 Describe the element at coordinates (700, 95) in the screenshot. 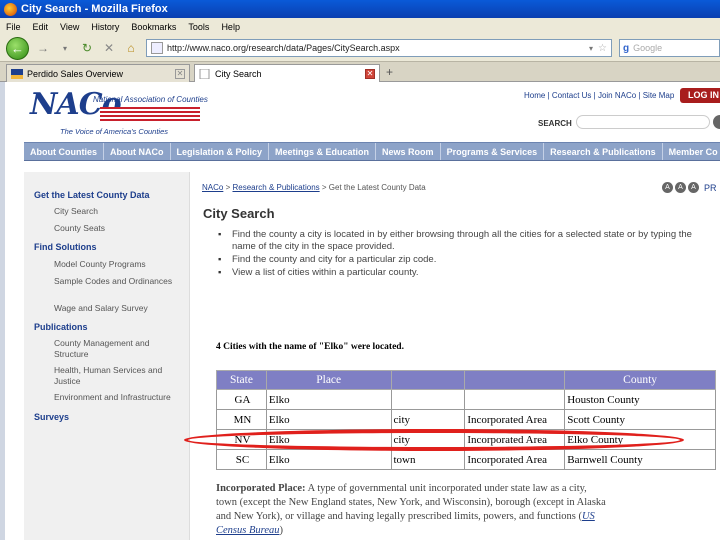

I see `login-button: LOG IN` at that location.